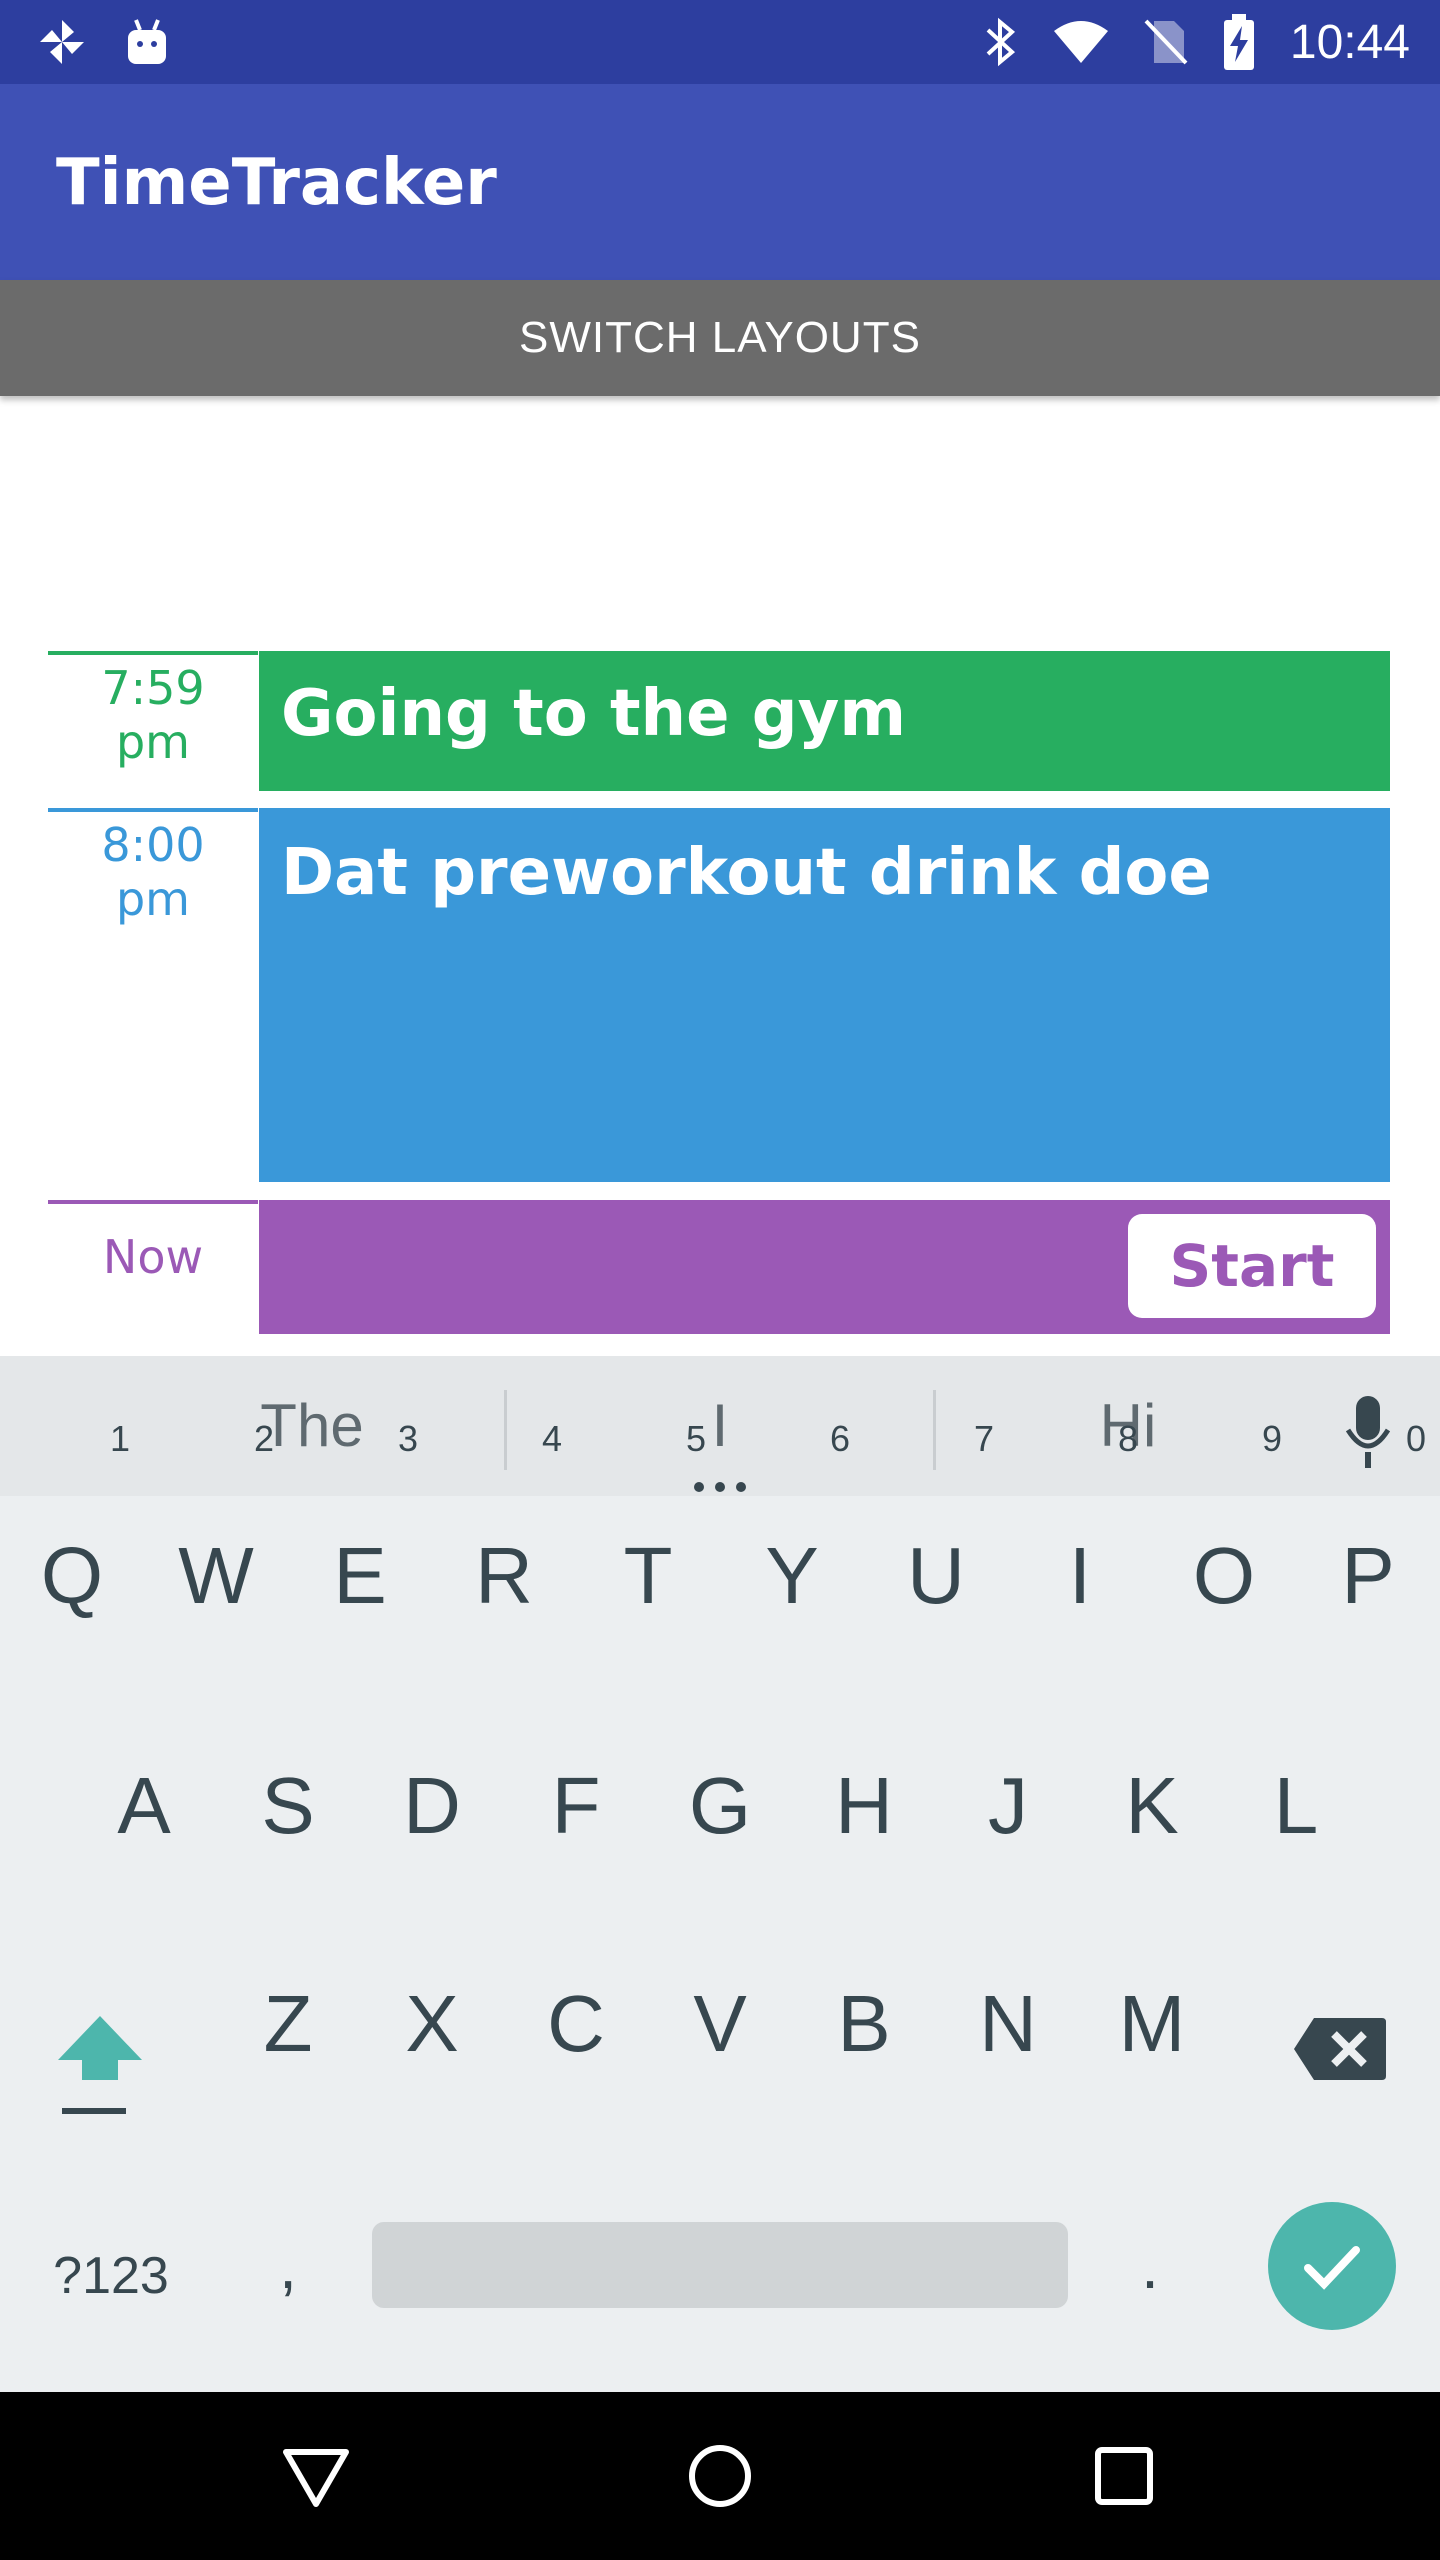 This screenshot has width=1440, height=2560. Describe the element at coordinates (119, 1438) in the screenshot. I see `key-hint: 1` at that location.